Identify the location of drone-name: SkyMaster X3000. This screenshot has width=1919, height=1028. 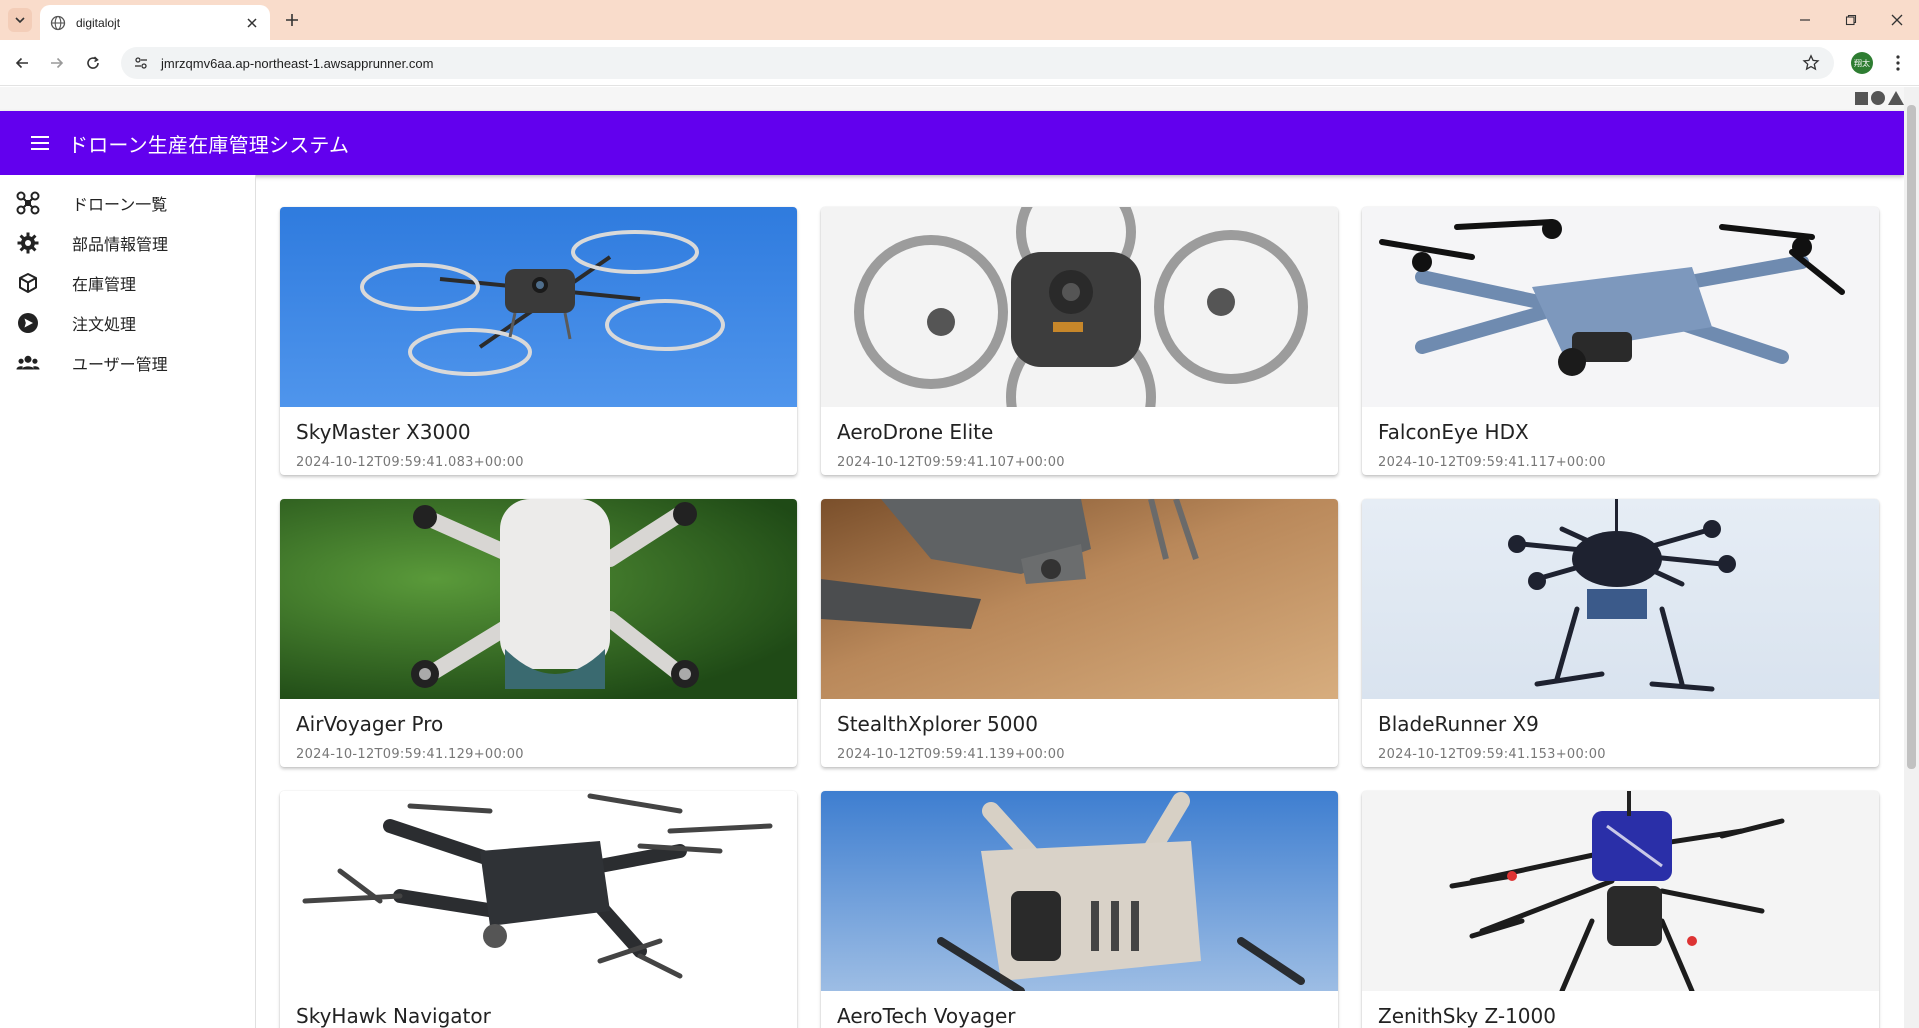
(383, 432).